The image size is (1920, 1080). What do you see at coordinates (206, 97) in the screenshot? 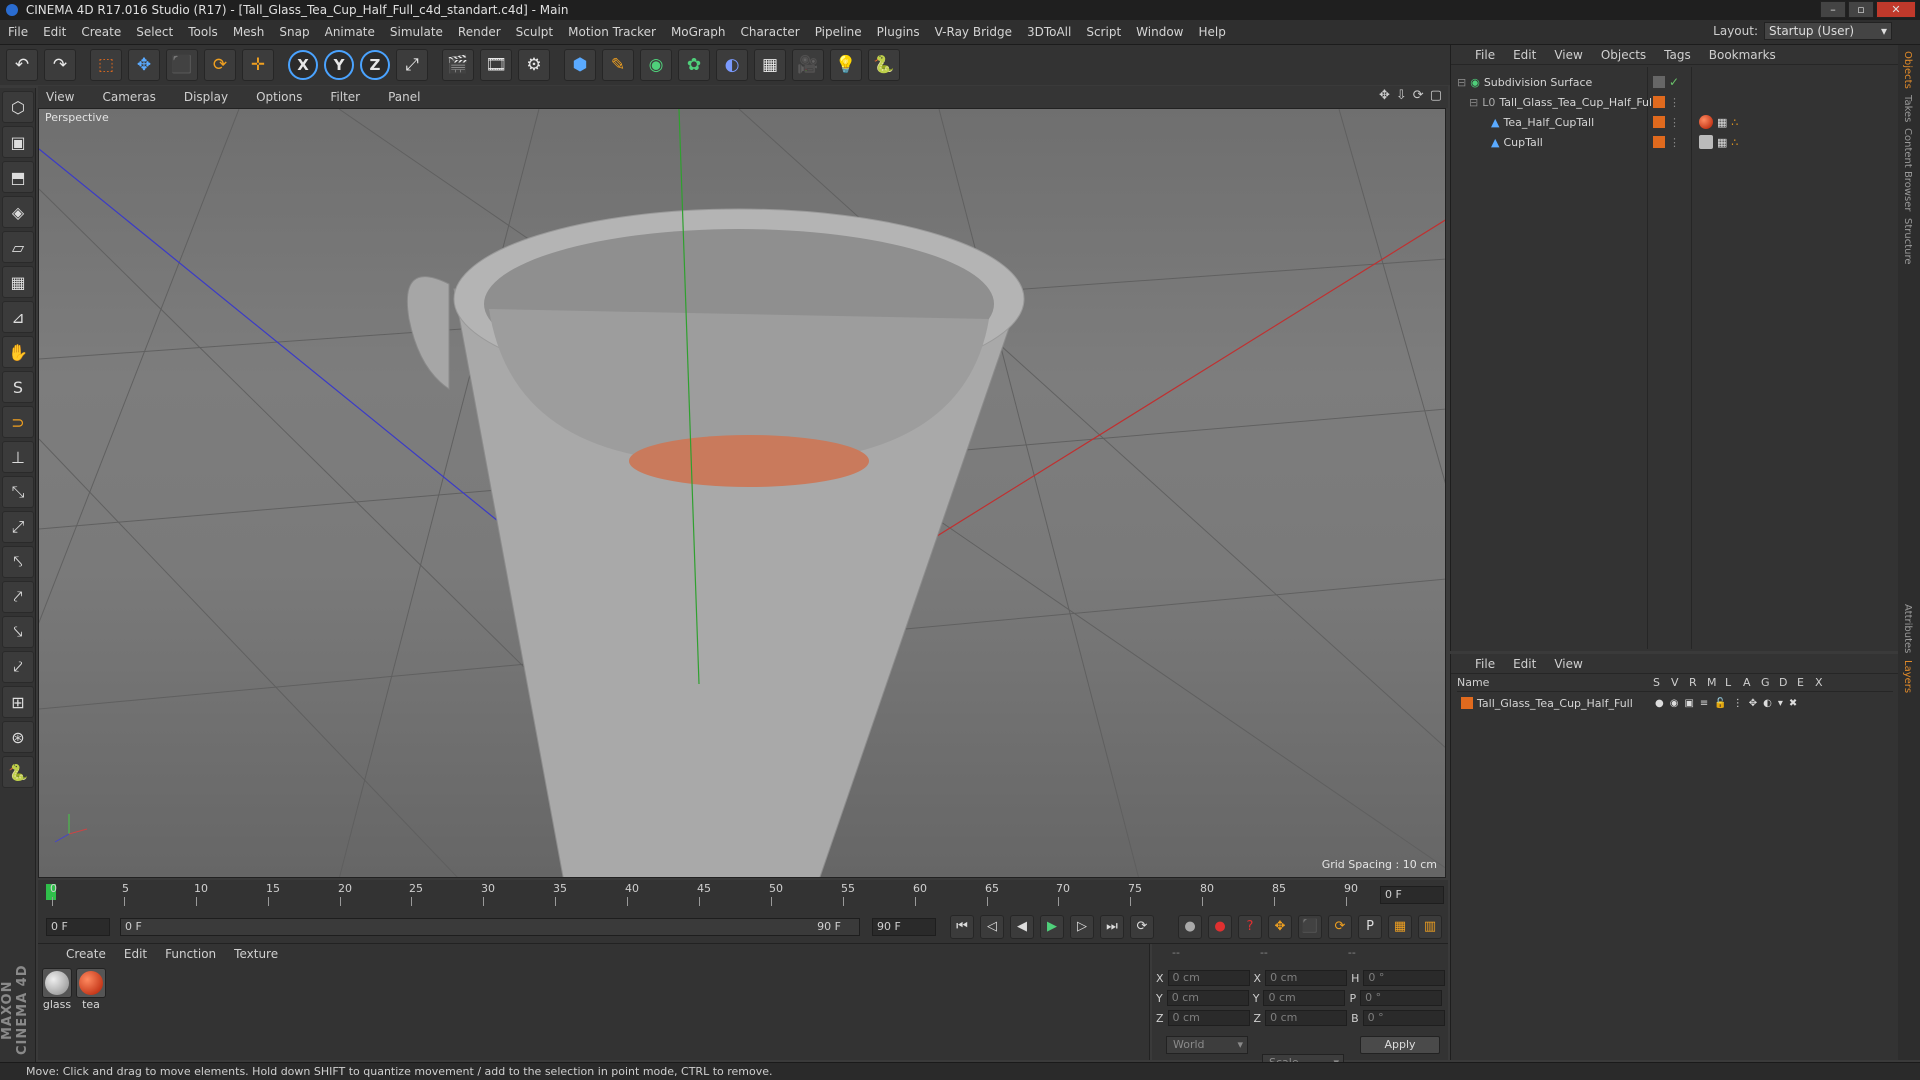
I see `viewport-menu-display: Display` at bounding box center [206, 97].